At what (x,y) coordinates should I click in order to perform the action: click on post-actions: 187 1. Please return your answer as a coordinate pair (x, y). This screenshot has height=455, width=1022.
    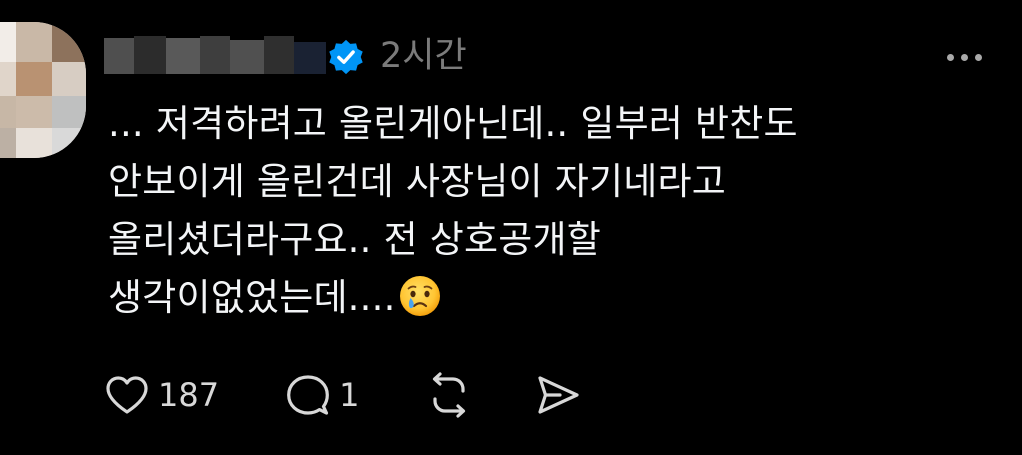
    Looking at the image, I should click on (342, 395).